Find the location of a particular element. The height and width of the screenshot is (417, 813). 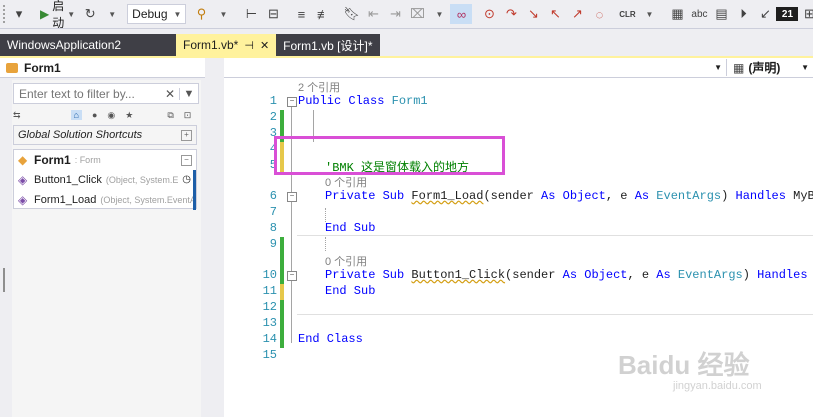

method-icon: ◈ is located at coordinates (23, 180).